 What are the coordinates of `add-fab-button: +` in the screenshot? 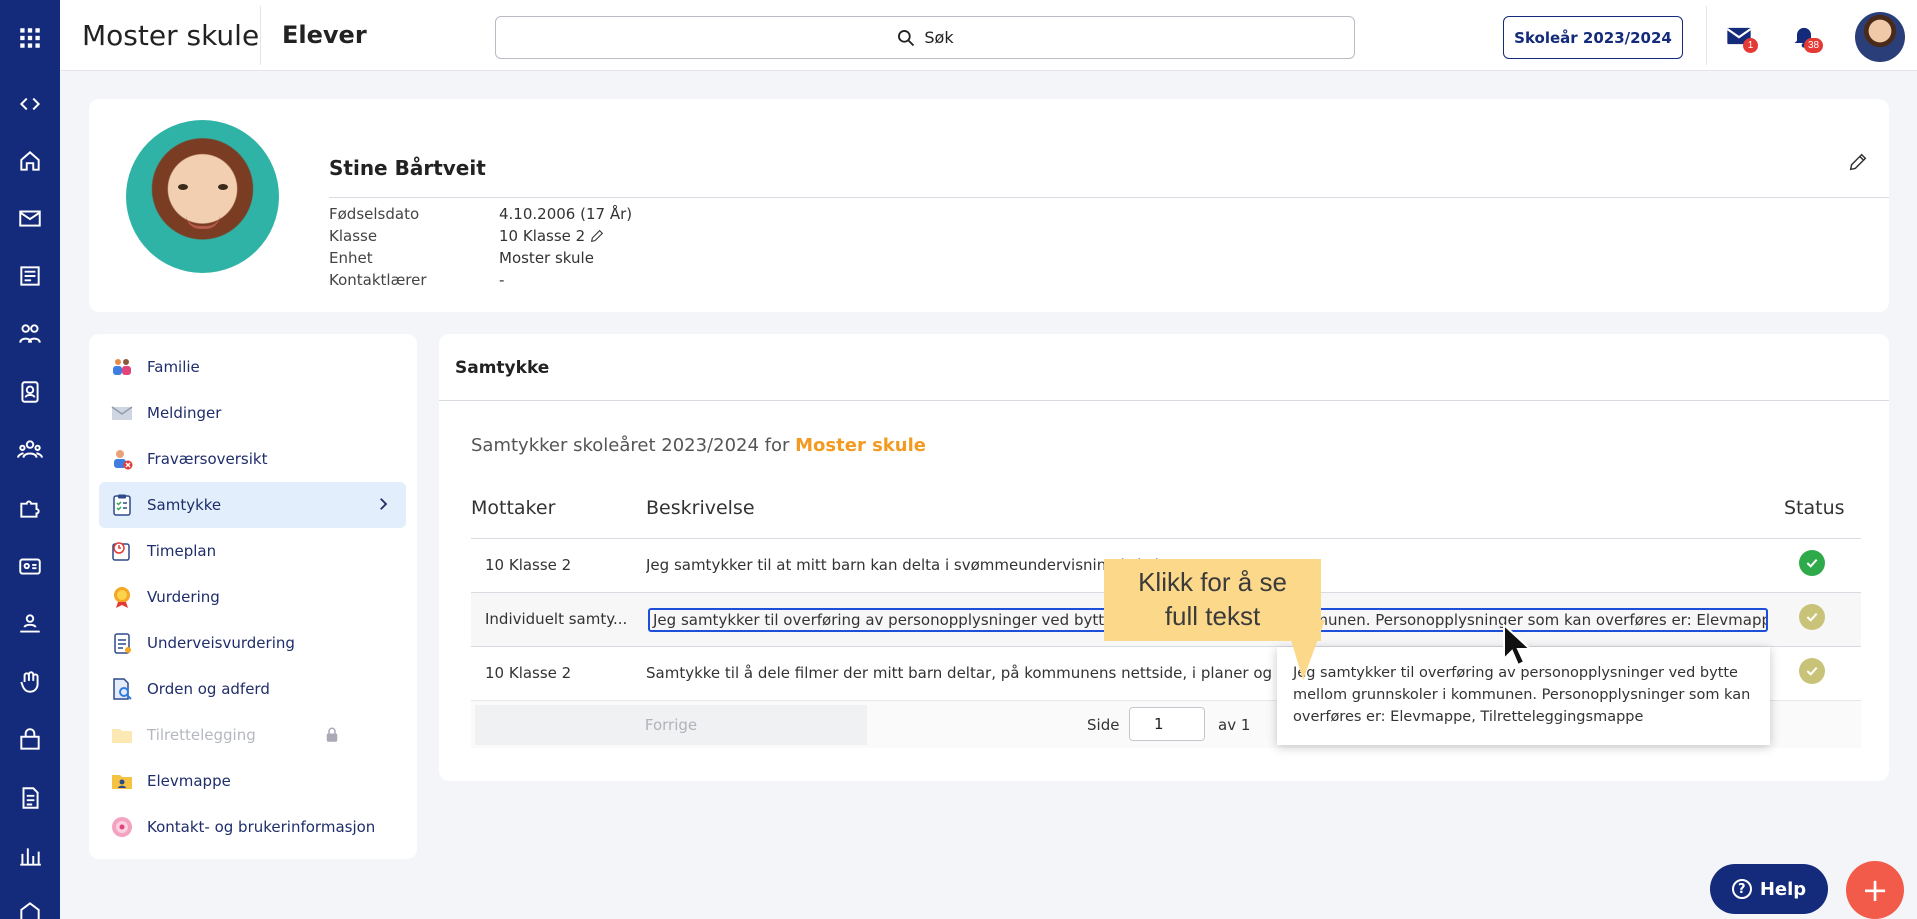 It's located at (1875, 890).